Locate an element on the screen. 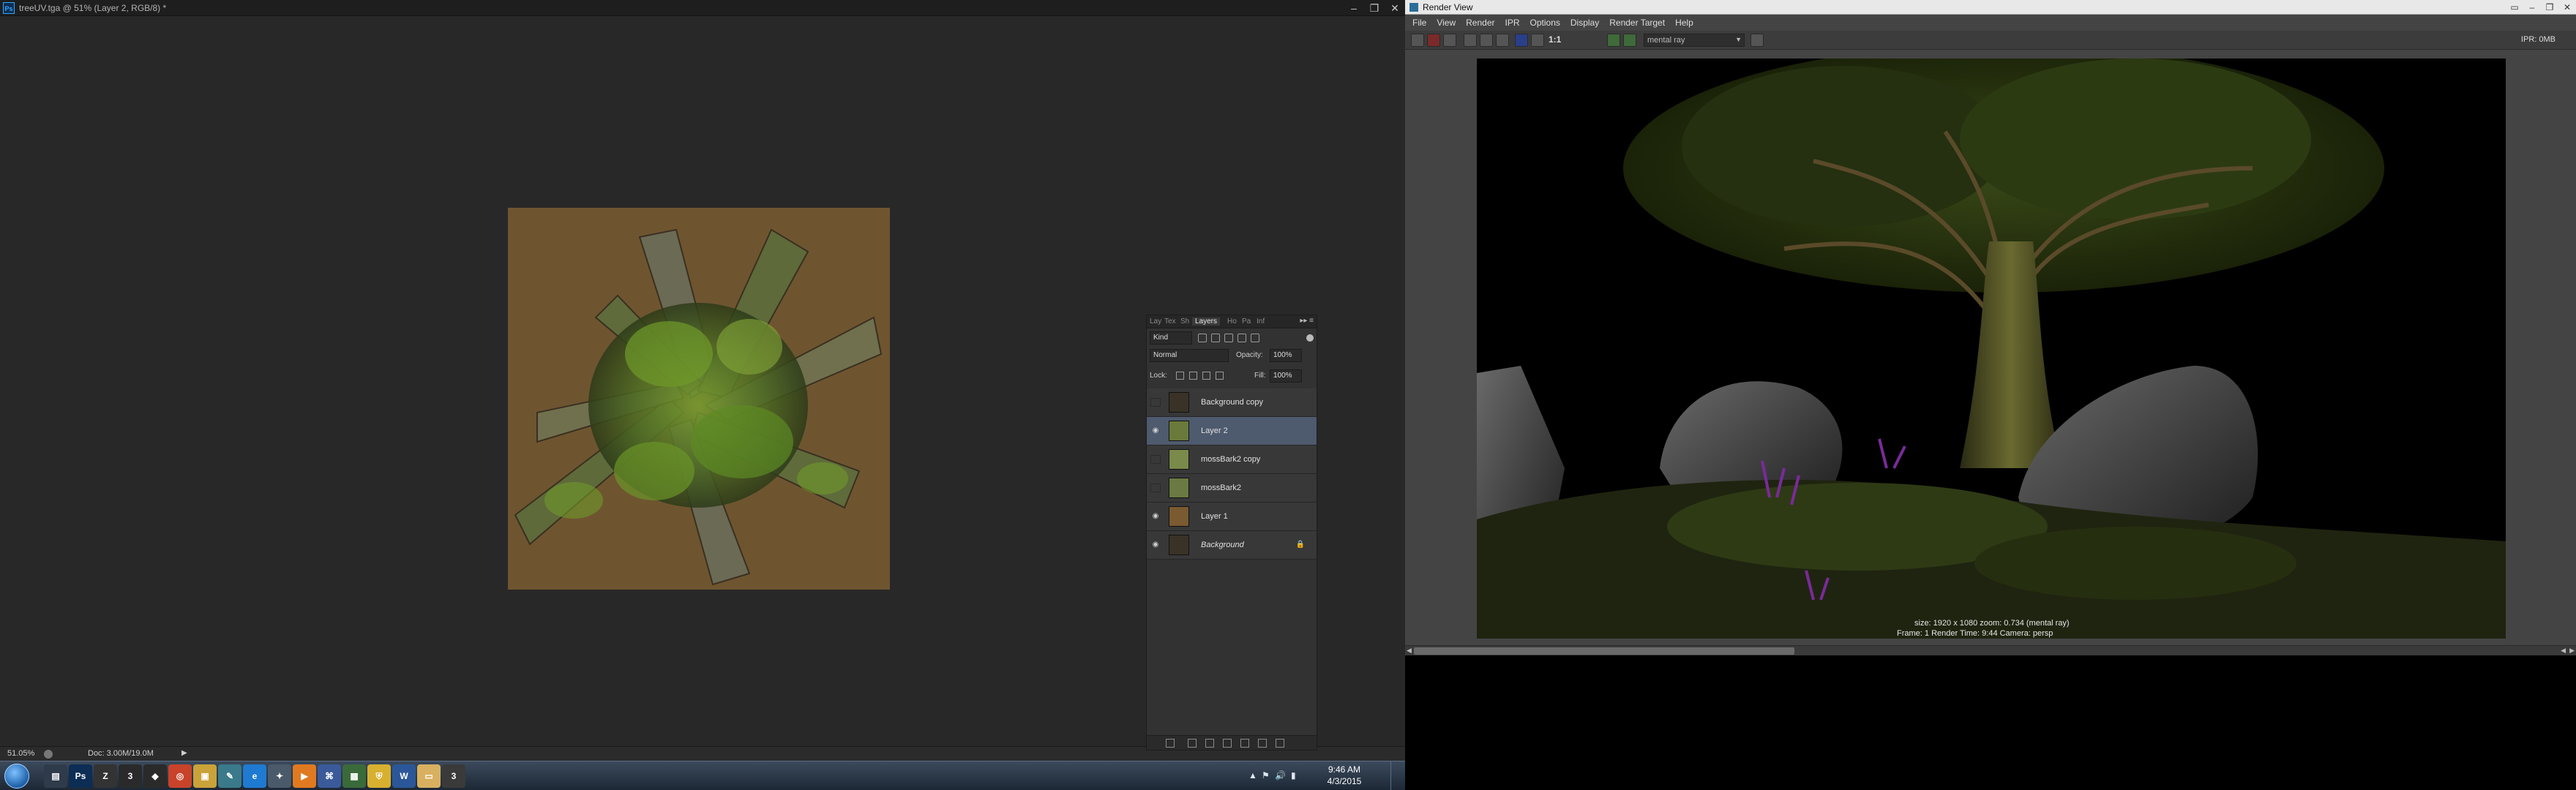 This screenshot has width=2576, height=790. delete-layer-icon is located at coordinates (1280, 743).